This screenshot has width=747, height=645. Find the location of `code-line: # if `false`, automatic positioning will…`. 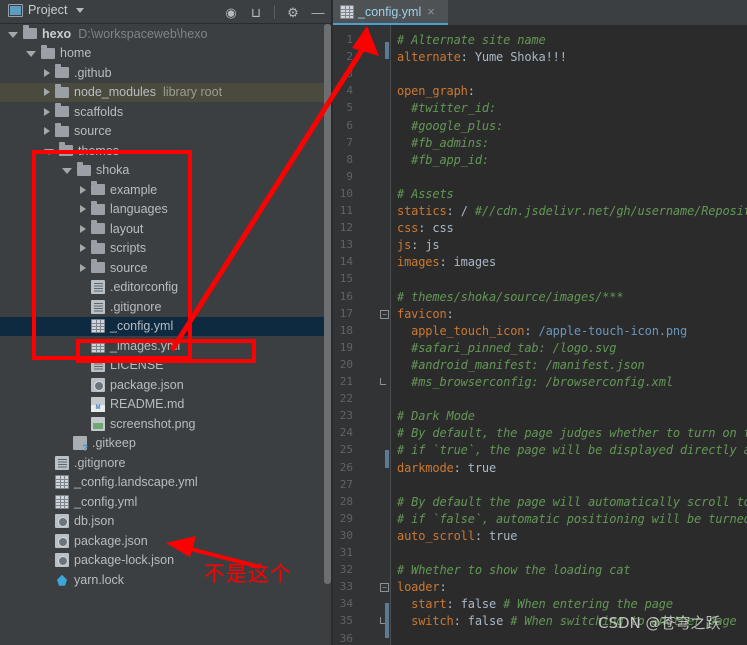

code-line: # if `false`, automatic positioning will… is located at coordinates (572, 519).